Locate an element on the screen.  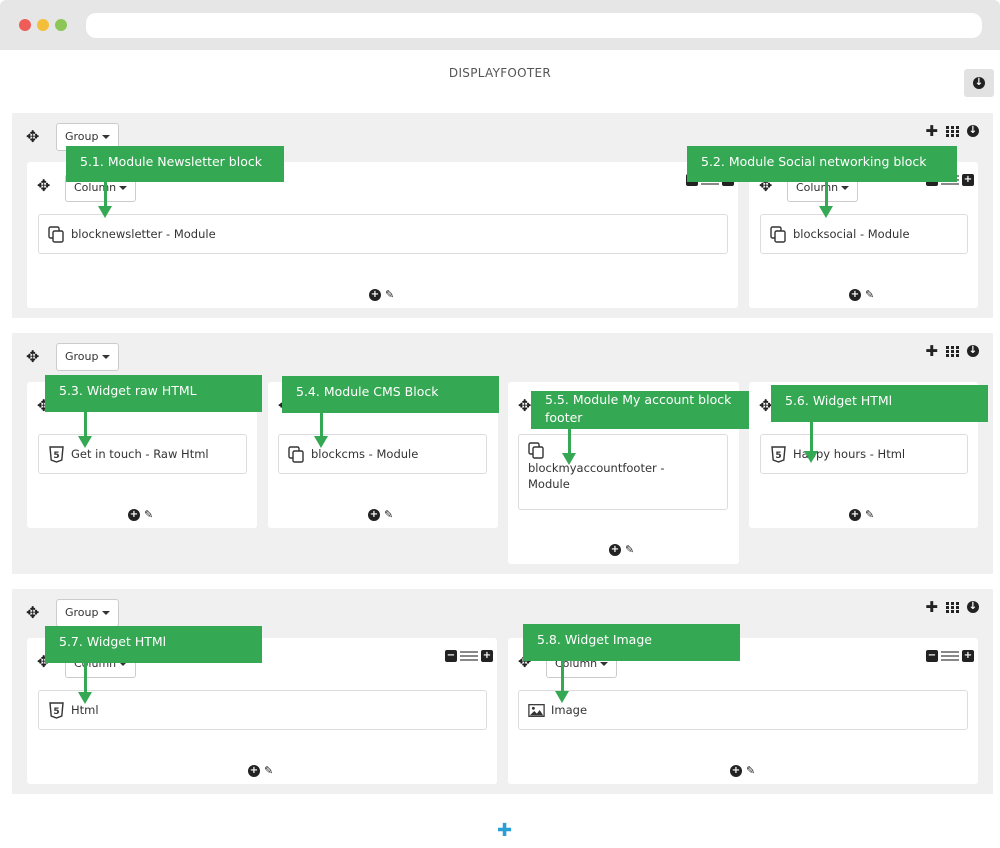
module-get-in-touch: 5 Get in touch - Raw Html is located at coordinates (142, 454).